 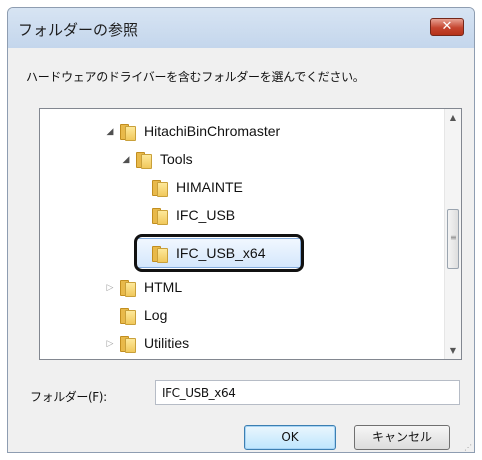 What do you see at coordinates (402, 437) in the screenshot?
I see `cancel-button: キャンセル` at bounding box center [402, 437].